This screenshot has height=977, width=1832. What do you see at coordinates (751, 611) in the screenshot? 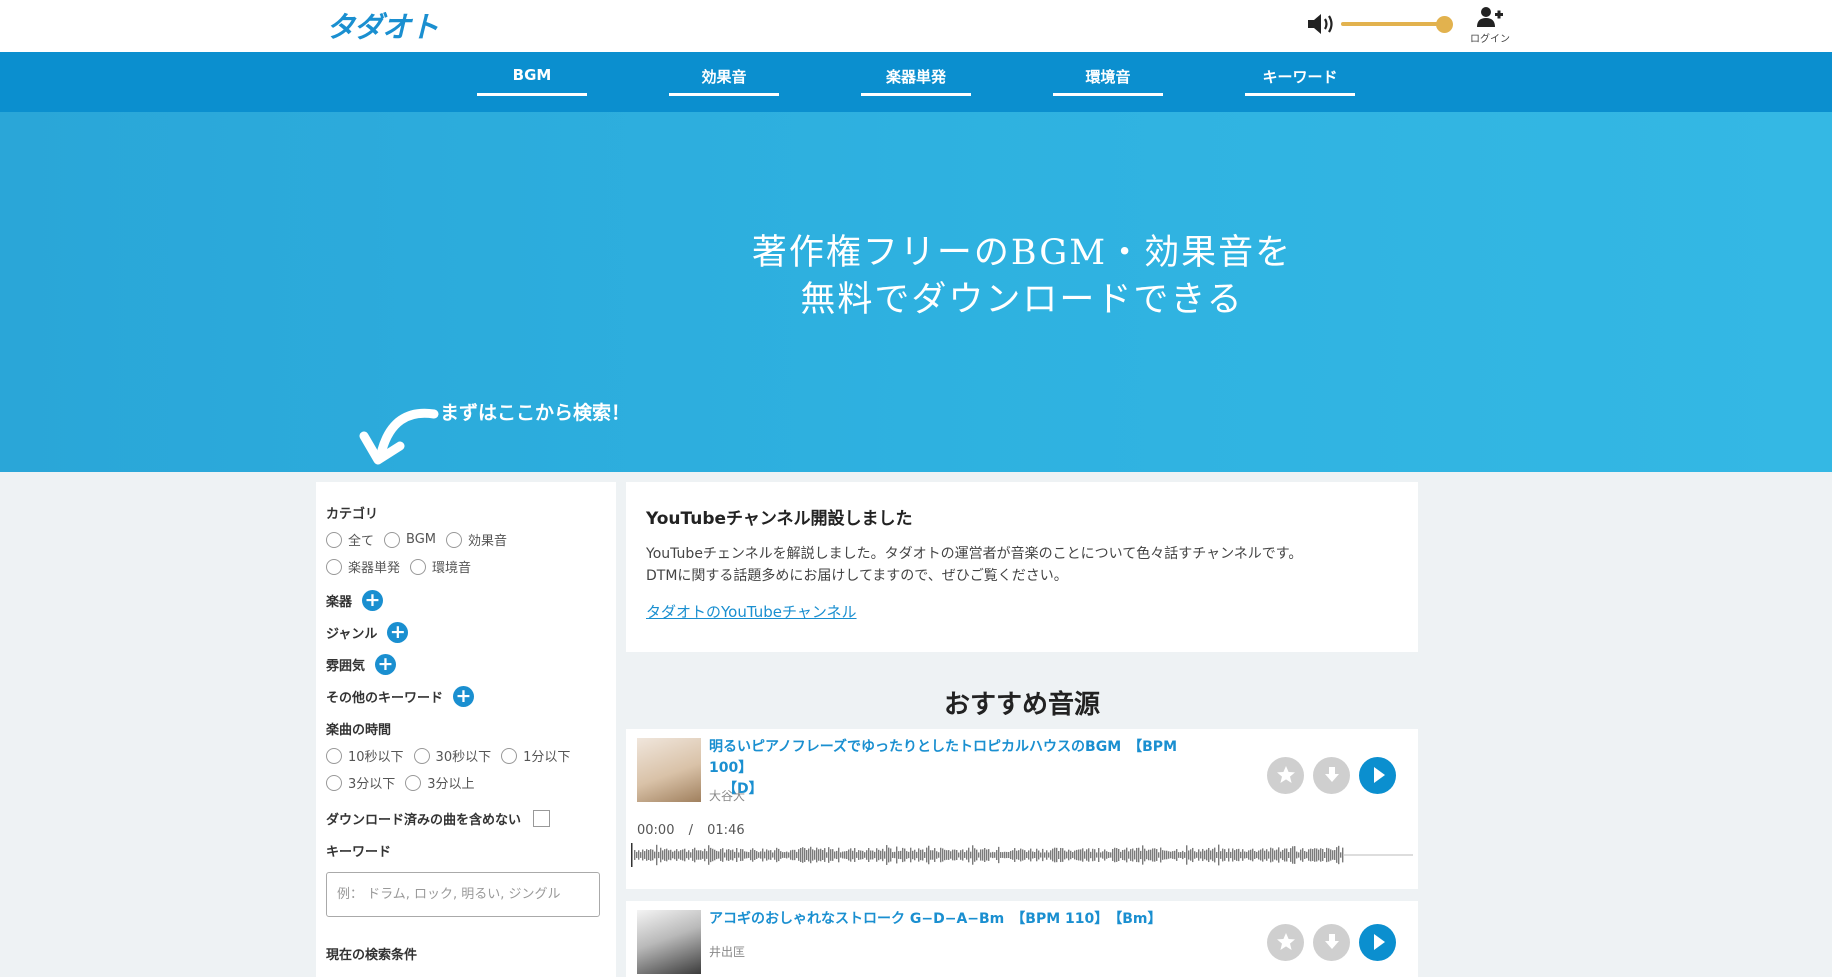
I see `youtube-channel-link: タダオトのYouTubeチャンネル` at bounding box center [751, 611].